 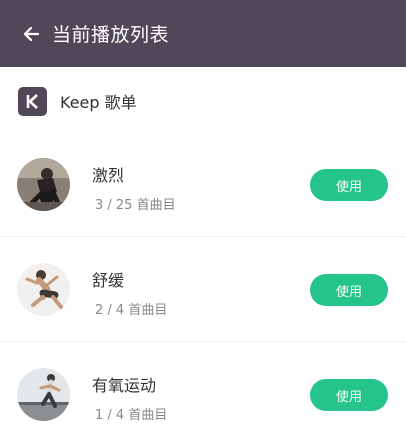 I want to click on source-label: Keep 歌单, so click(x=98, y=102).